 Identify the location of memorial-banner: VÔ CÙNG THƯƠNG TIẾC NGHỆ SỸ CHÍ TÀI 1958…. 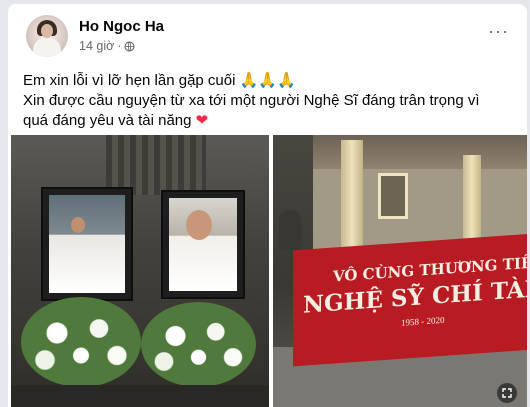
(410, 300).